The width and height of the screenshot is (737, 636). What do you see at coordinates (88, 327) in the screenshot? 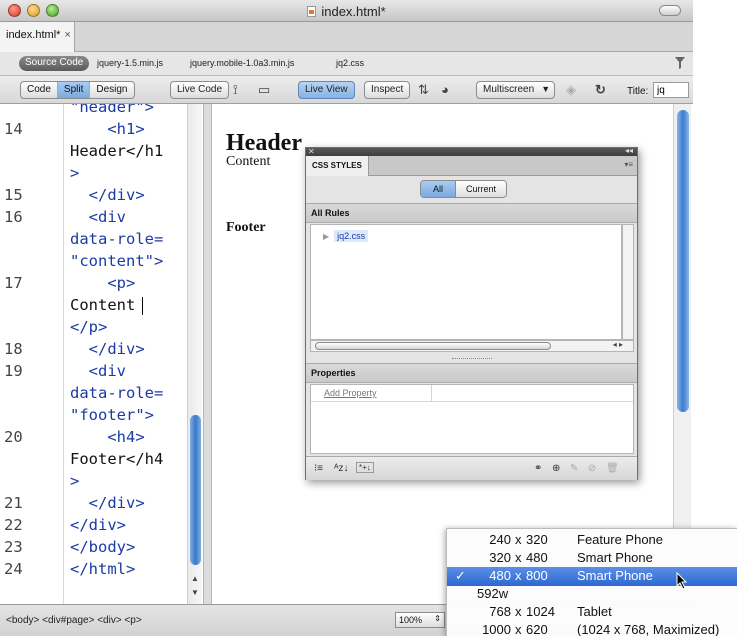
I see `code-line: </p>` at bounding box center [88, 327].